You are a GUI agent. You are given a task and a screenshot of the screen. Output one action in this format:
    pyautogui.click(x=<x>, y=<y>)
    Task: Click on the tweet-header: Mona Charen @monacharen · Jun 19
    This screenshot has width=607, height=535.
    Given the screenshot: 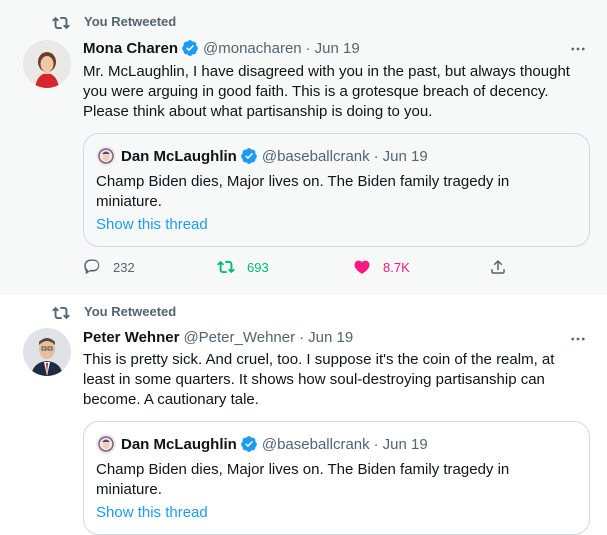 What is the action you would take?
    pyautogui.click(x=221, y=48)
    